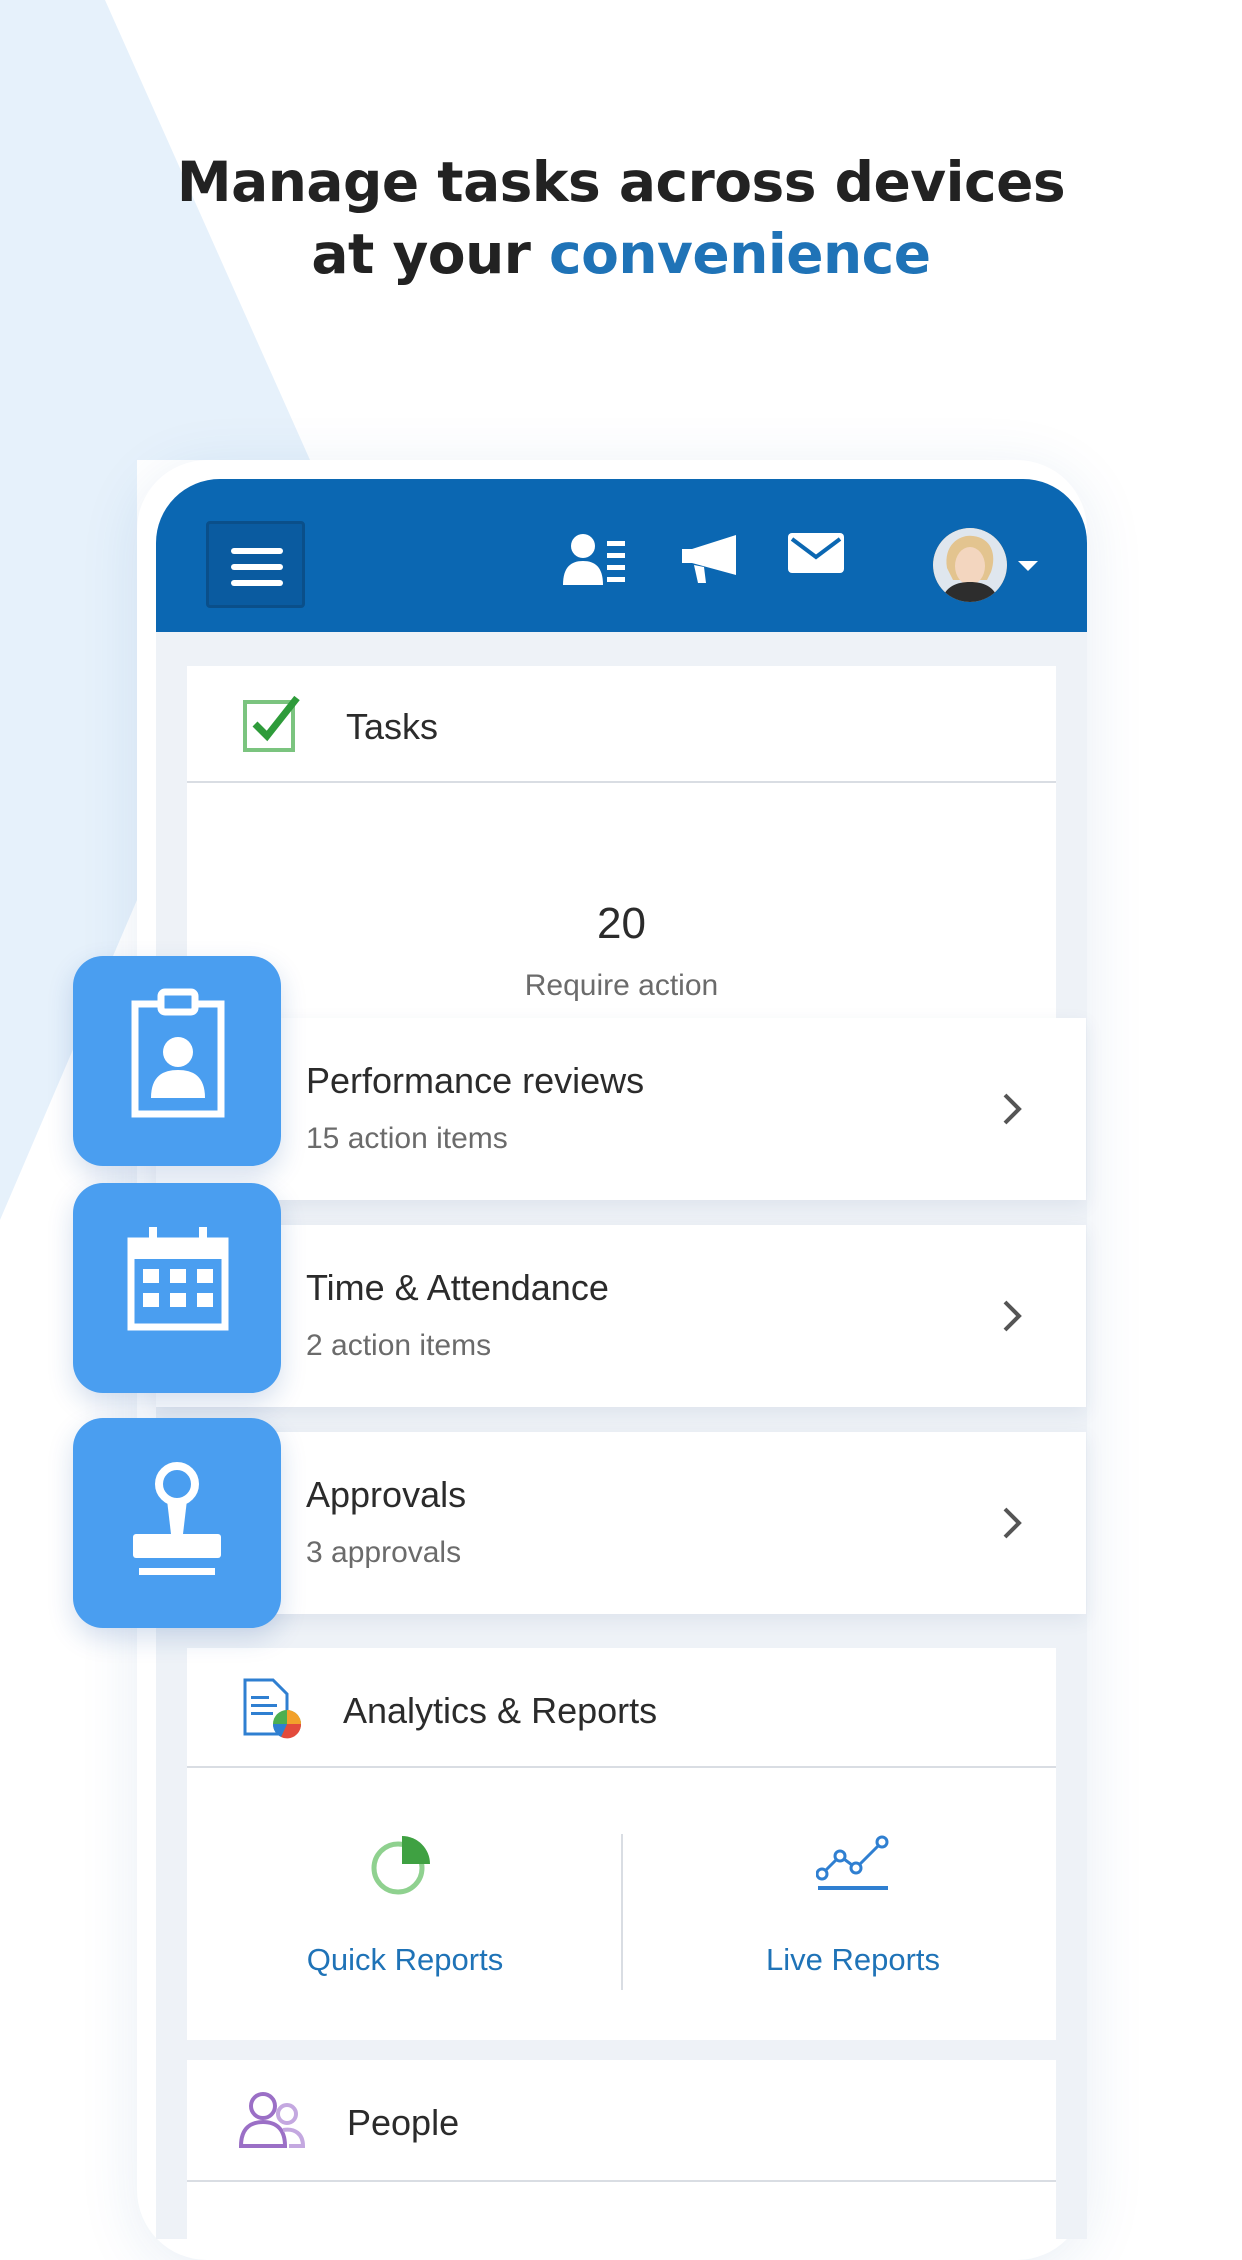 The height and width of the screenshot is (2260, 1242). What do you see at coordinates (430, 254) in the screenshot?
I see `headline-line-2-prefix: at your` at bounding box center [430, 254].